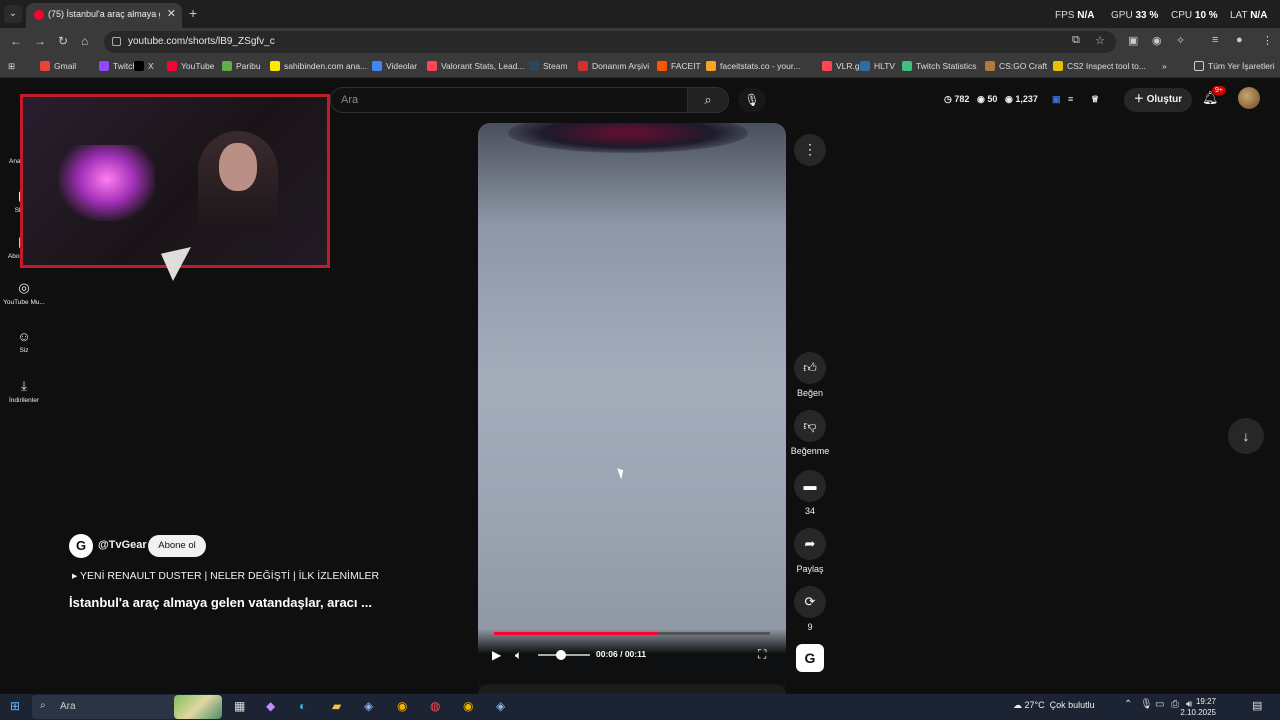 This screenshot has height=720, width=1280. What do you see at coordinates (939, 66) in the screenshot?
I see `bookmark-item: Twitch Statistics` at bounding box center [939, 66].